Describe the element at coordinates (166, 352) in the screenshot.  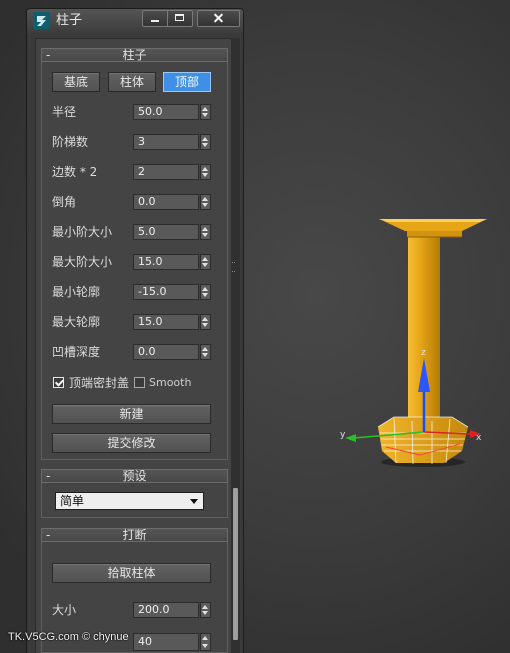
I see `groove-depth-spinner-field: 0.0` at that location.